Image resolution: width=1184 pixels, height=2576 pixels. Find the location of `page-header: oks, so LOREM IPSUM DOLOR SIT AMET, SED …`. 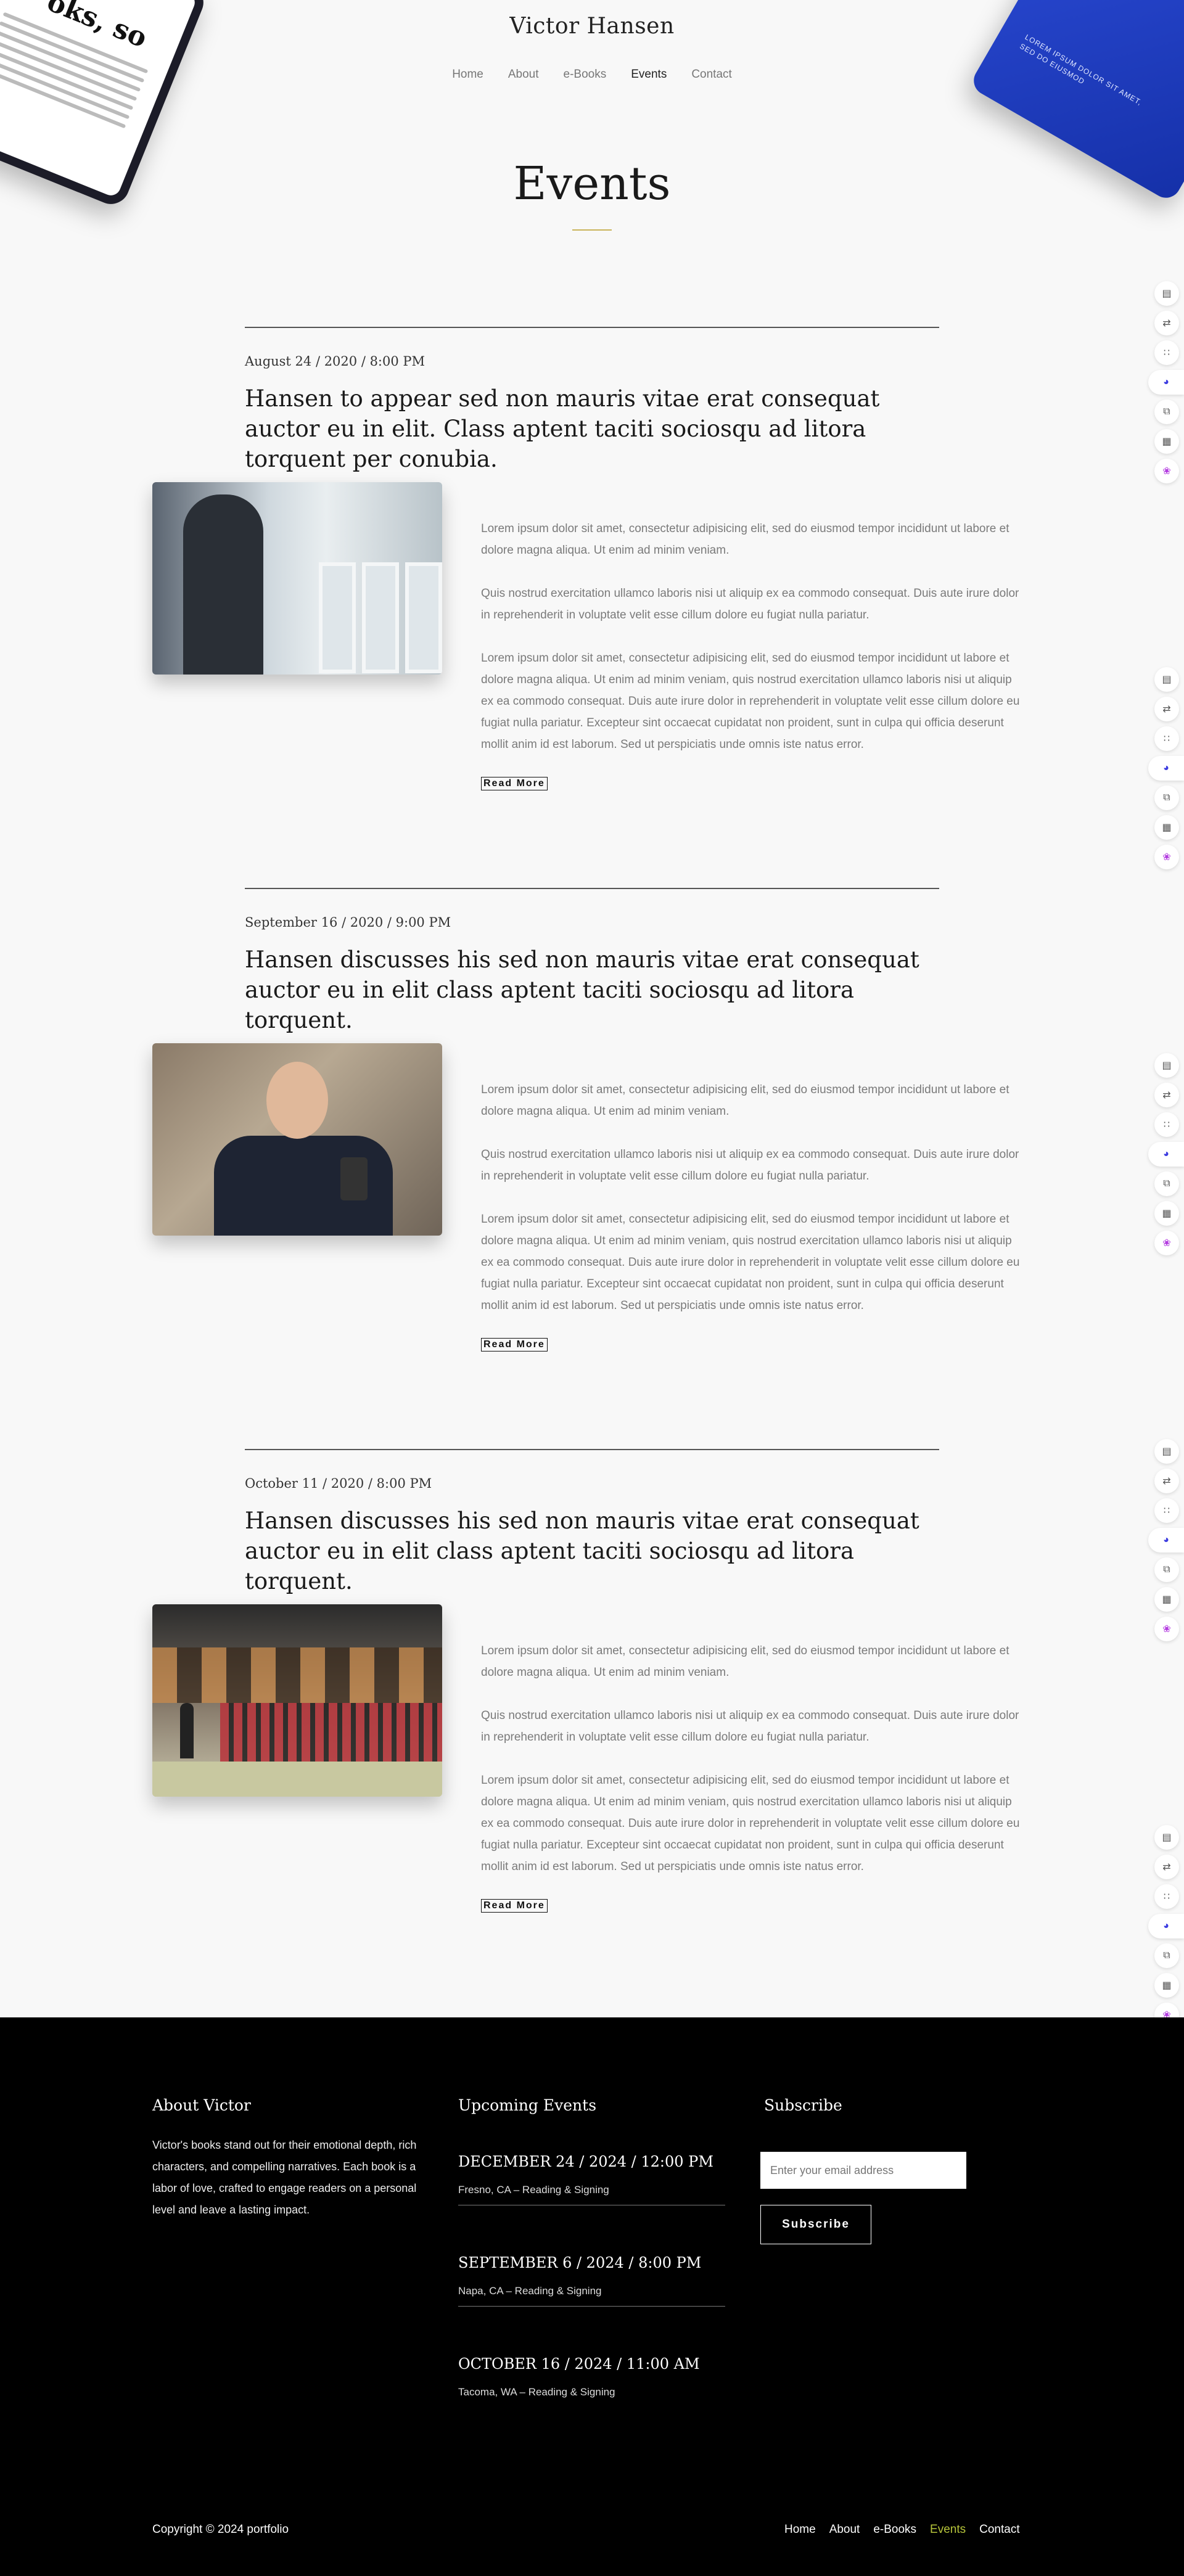

page-header: oks, so LOREM IPSUM DOLOR SIT AMET, SED … is located at coordinates (592, 129).